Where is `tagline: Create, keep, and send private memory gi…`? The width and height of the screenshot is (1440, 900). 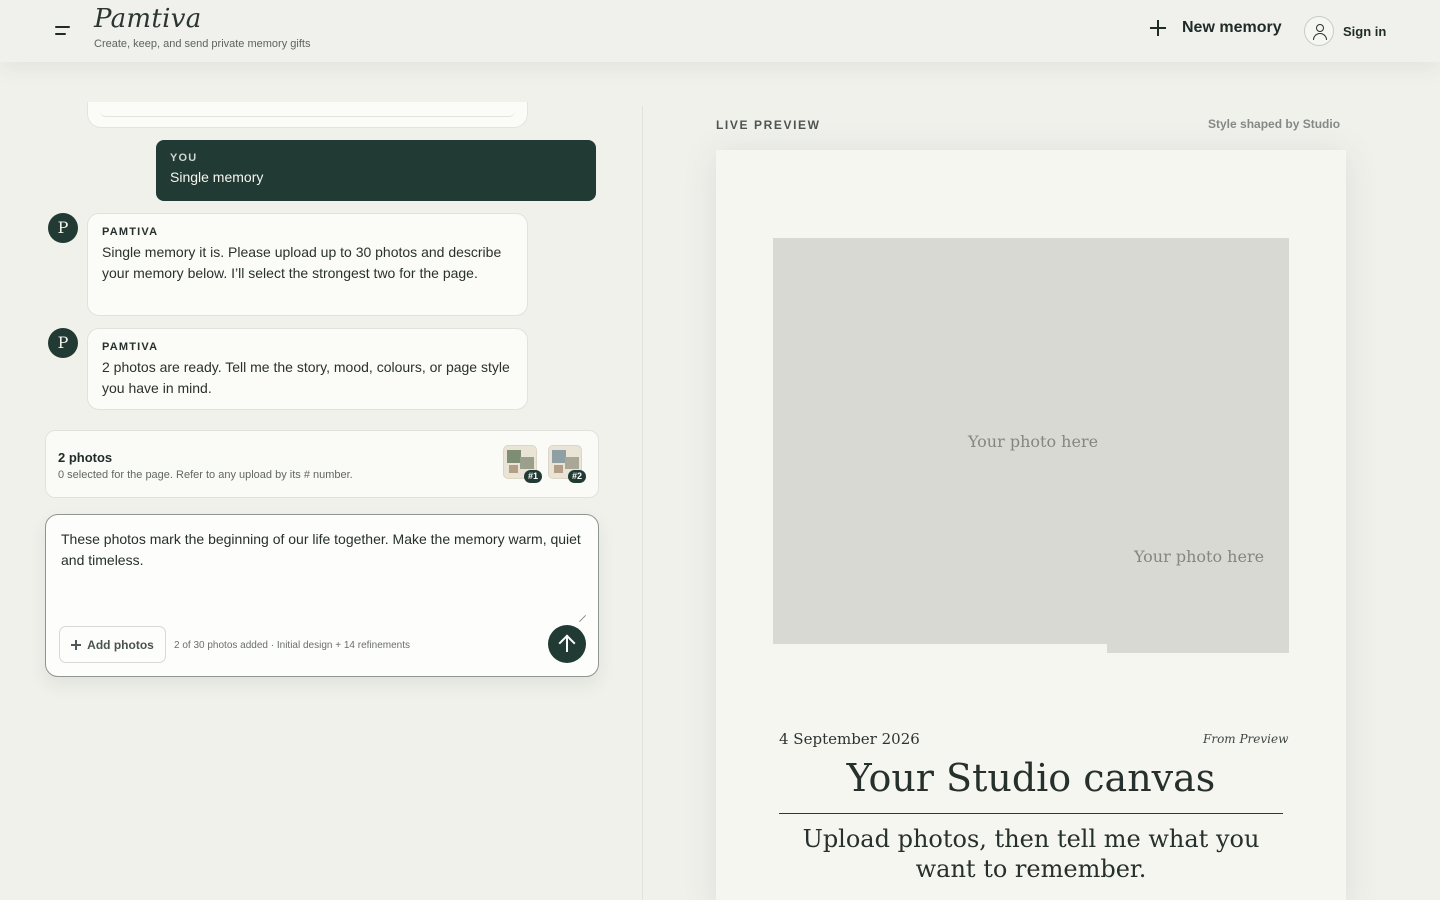
tagline: Create, keep, and send private memory gi… is located at coordinates (202, 44).